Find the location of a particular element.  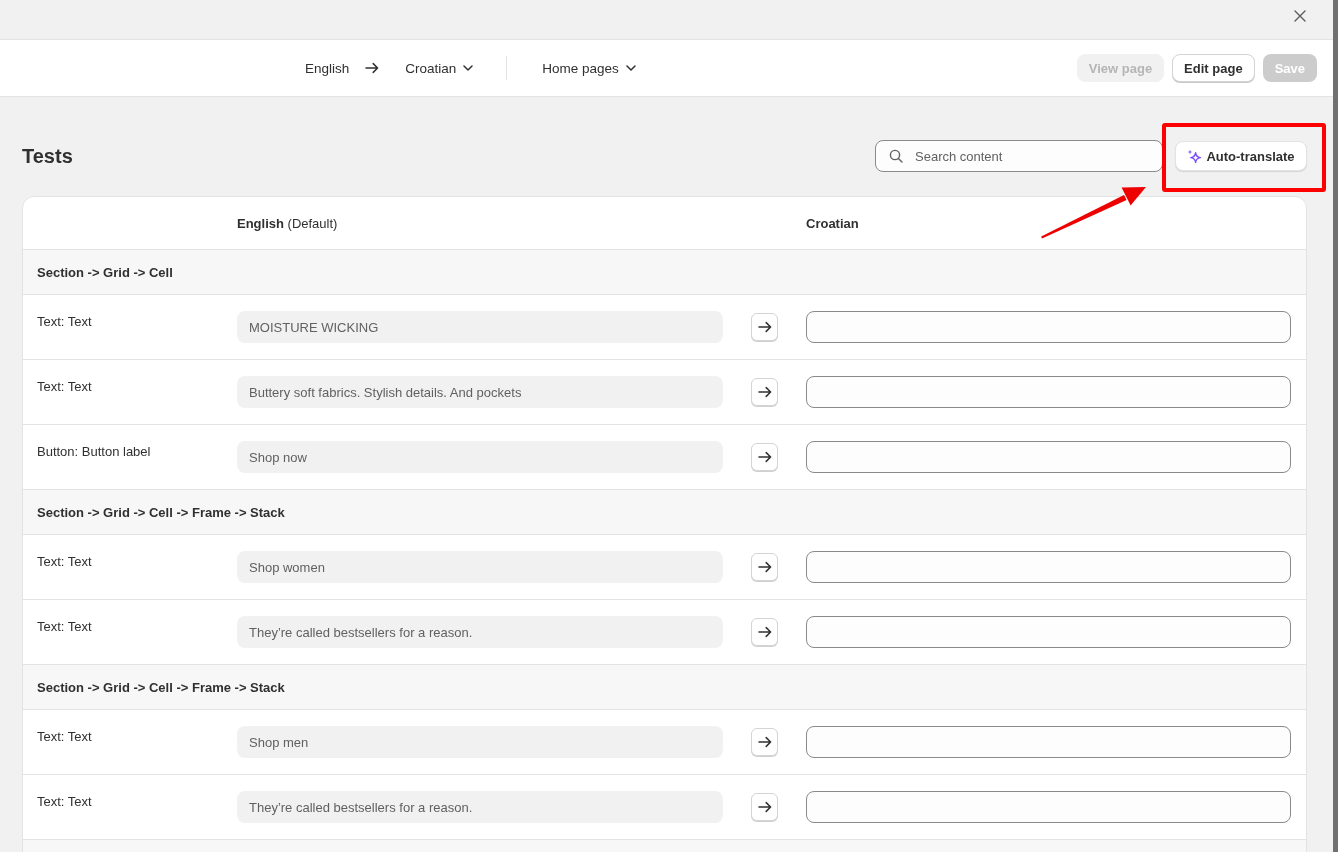

source-field: Shop now is located at coordinates (480, 457).